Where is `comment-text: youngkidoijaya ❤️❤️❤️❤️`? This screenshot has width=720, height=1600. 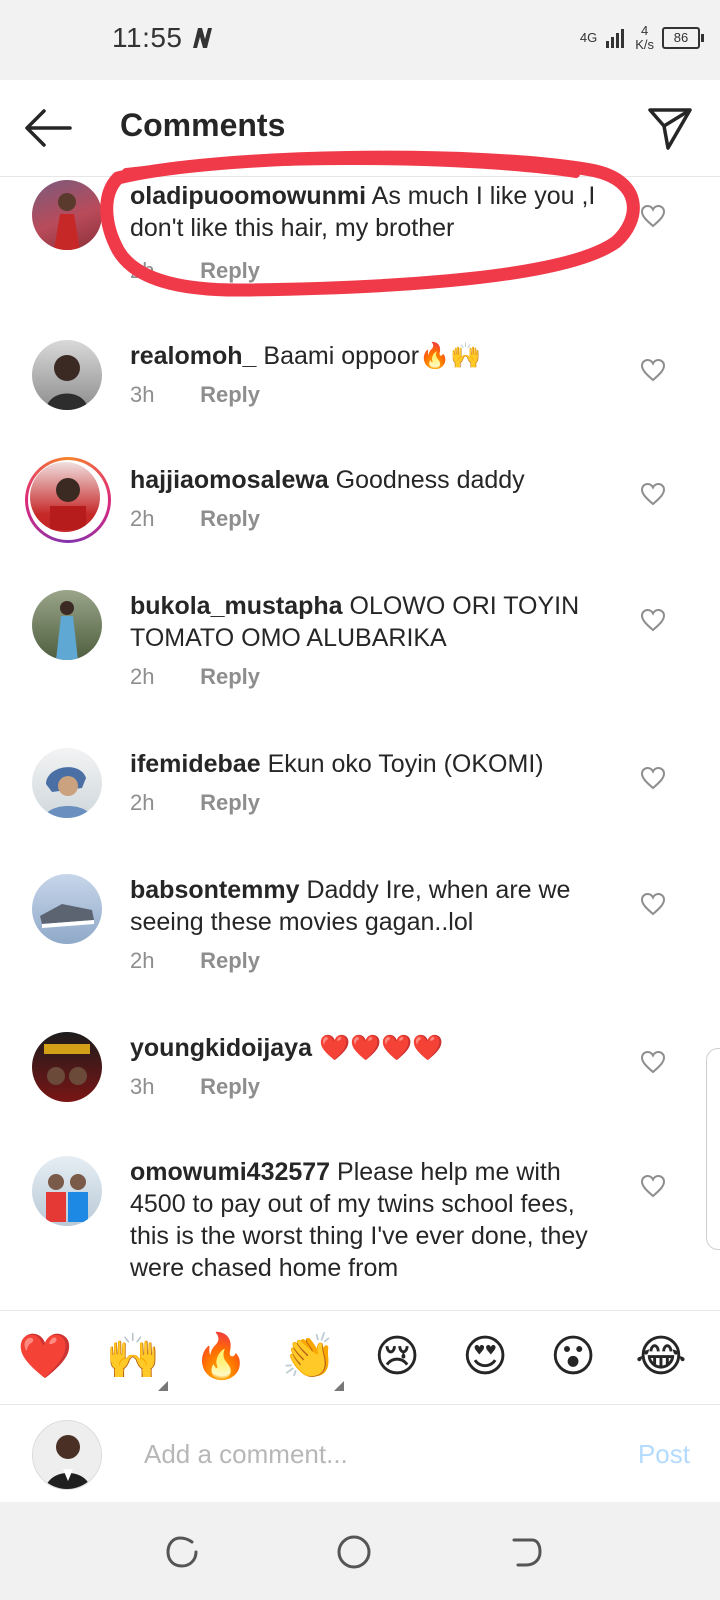 comment-text: youngkidoijaya ❤️❤️❤️❤️ is located at coordinates (375, 1048).